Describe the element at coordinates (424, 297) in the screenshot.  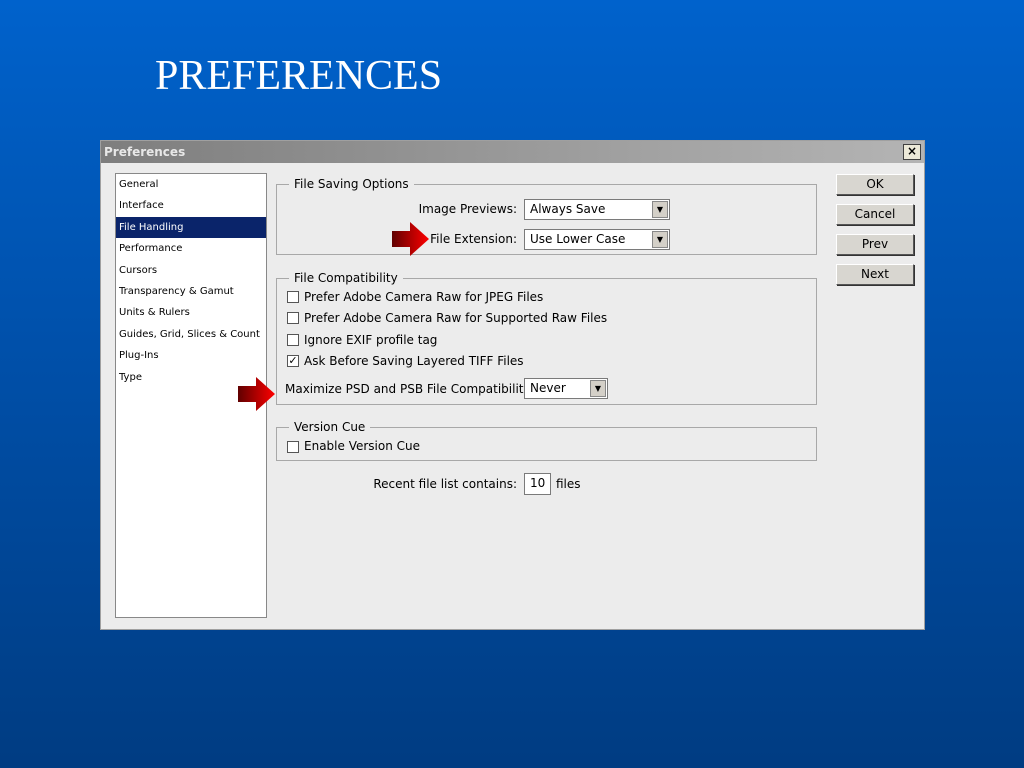
I see `checkbox-label: Prefer Adobe Camera Raw for JPEG Files` at that location.